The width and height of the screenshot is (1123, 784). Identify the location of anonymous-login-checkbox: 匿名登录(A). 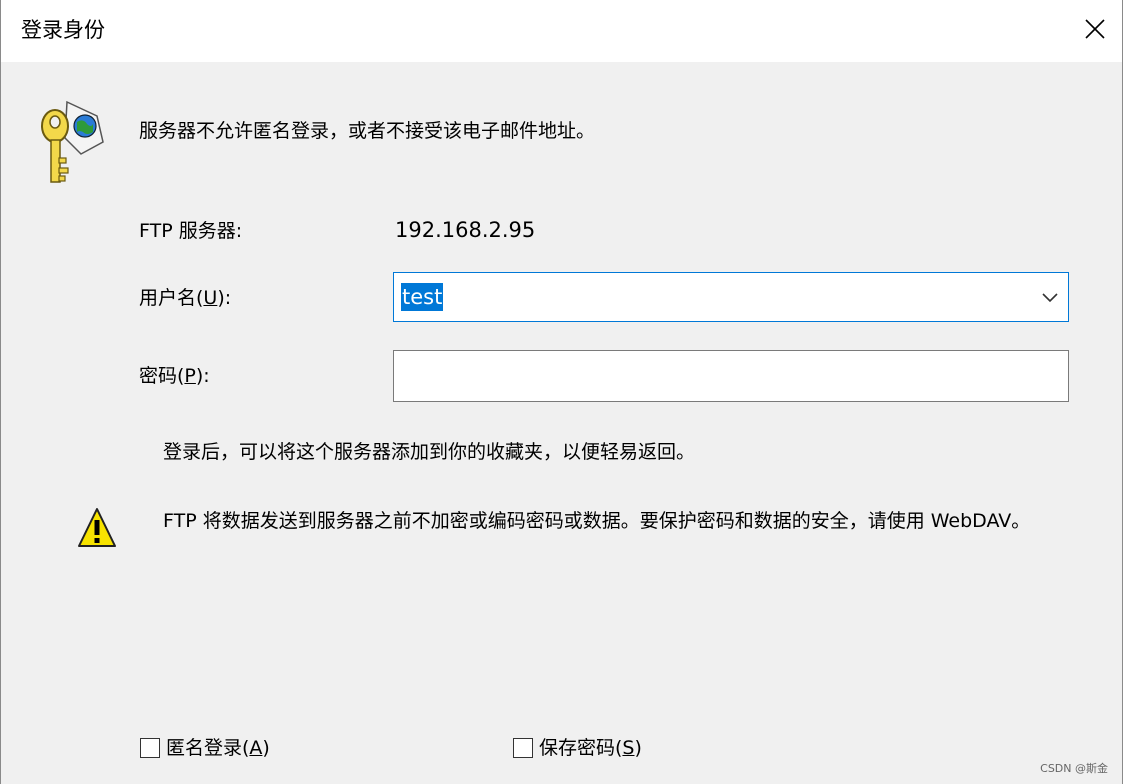
(205, 748).